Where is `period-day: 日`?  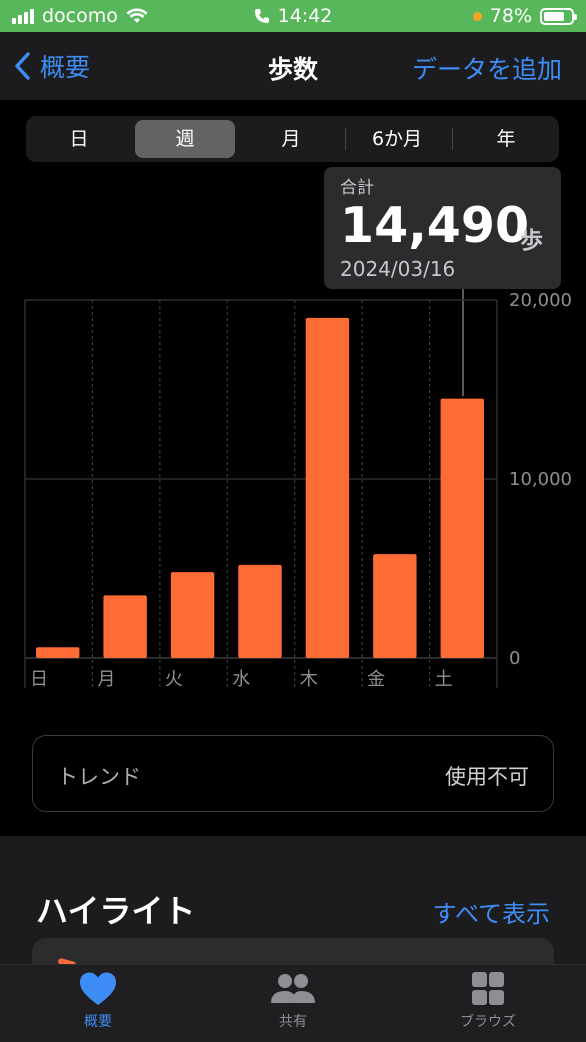 period-day: 日 is located at coordinates (79, 139).